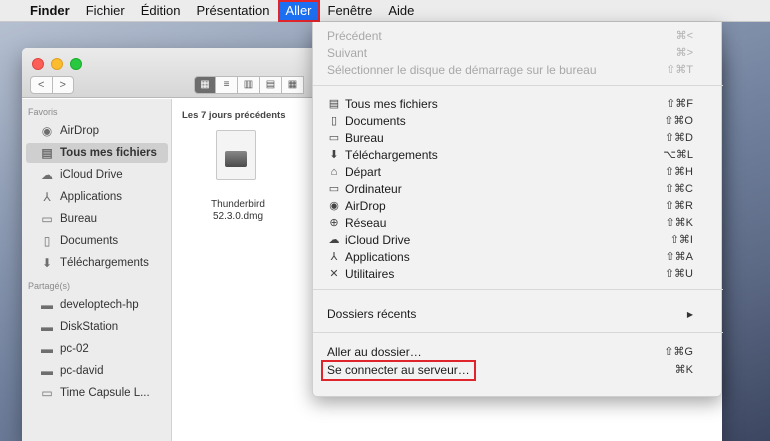 The image size is (770, 441). Describe the element at coordinates (91, 197) in the screenshot. I see `sidebar-item-label: Applications` at that location.